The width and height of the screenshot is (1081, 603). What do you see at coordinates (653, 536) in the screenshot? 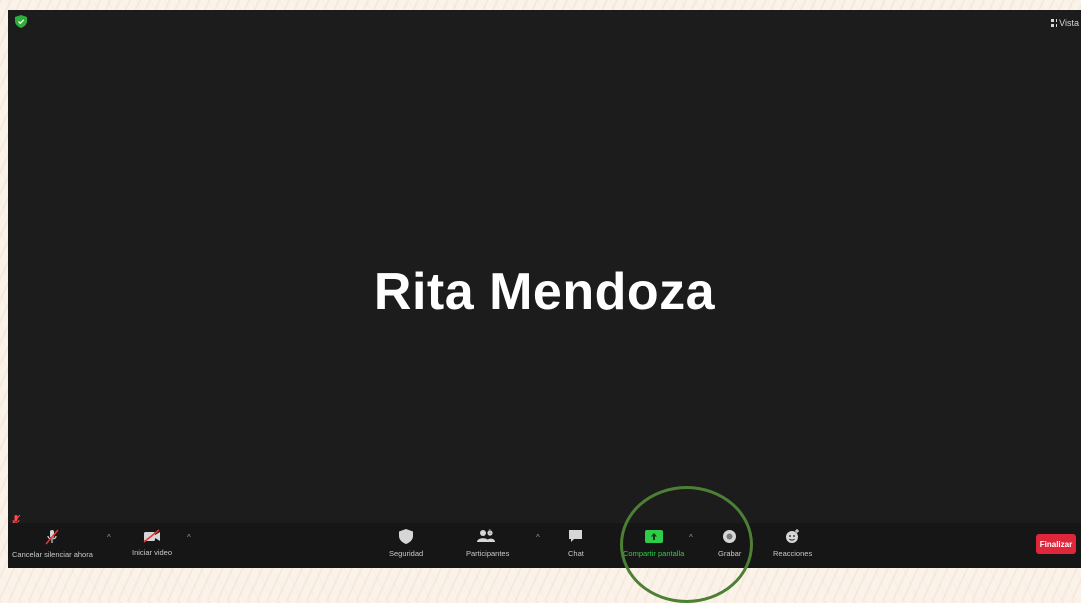
I see `share-screen-icon` at bounding box center [653, 536].